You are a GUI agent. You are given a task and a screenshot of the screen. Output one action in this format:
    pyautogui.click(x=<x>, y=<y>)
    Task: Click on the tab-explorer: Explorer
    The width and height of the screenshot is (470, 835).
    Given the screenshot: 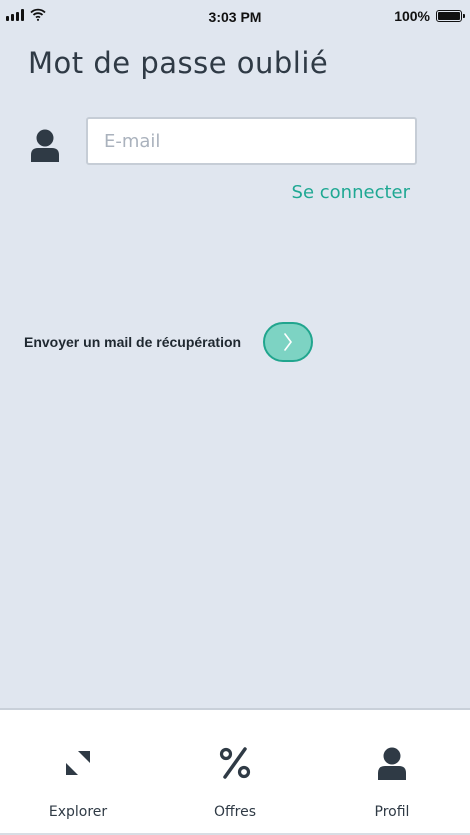 What is the action you would take?
    pyautogui.click(x=78, y=772)
    